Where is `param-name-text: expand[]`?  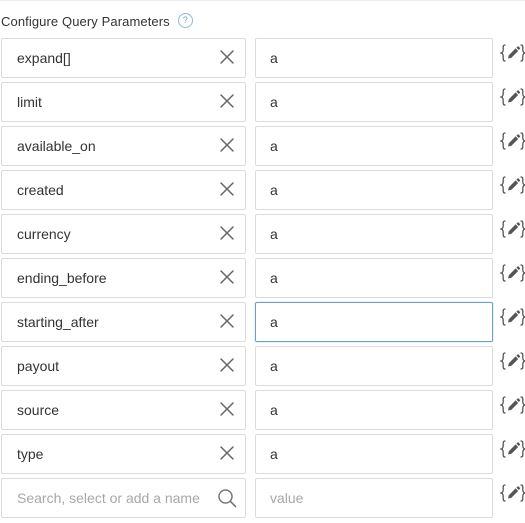
param-name-text: expand[] is located at coordinates (44, 58).